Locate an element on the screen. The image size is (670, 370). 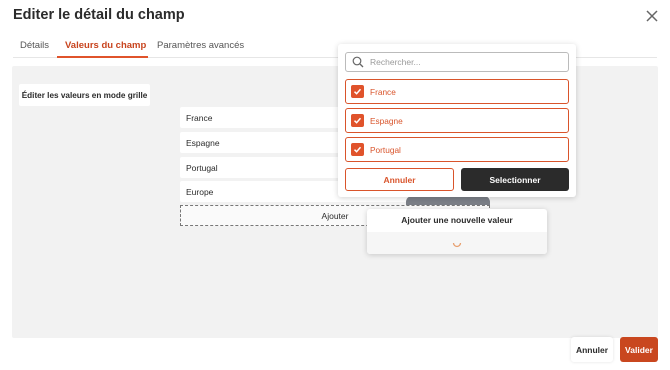
dialog-title: Editer le détail du champ is located at coordinates (99, 15).